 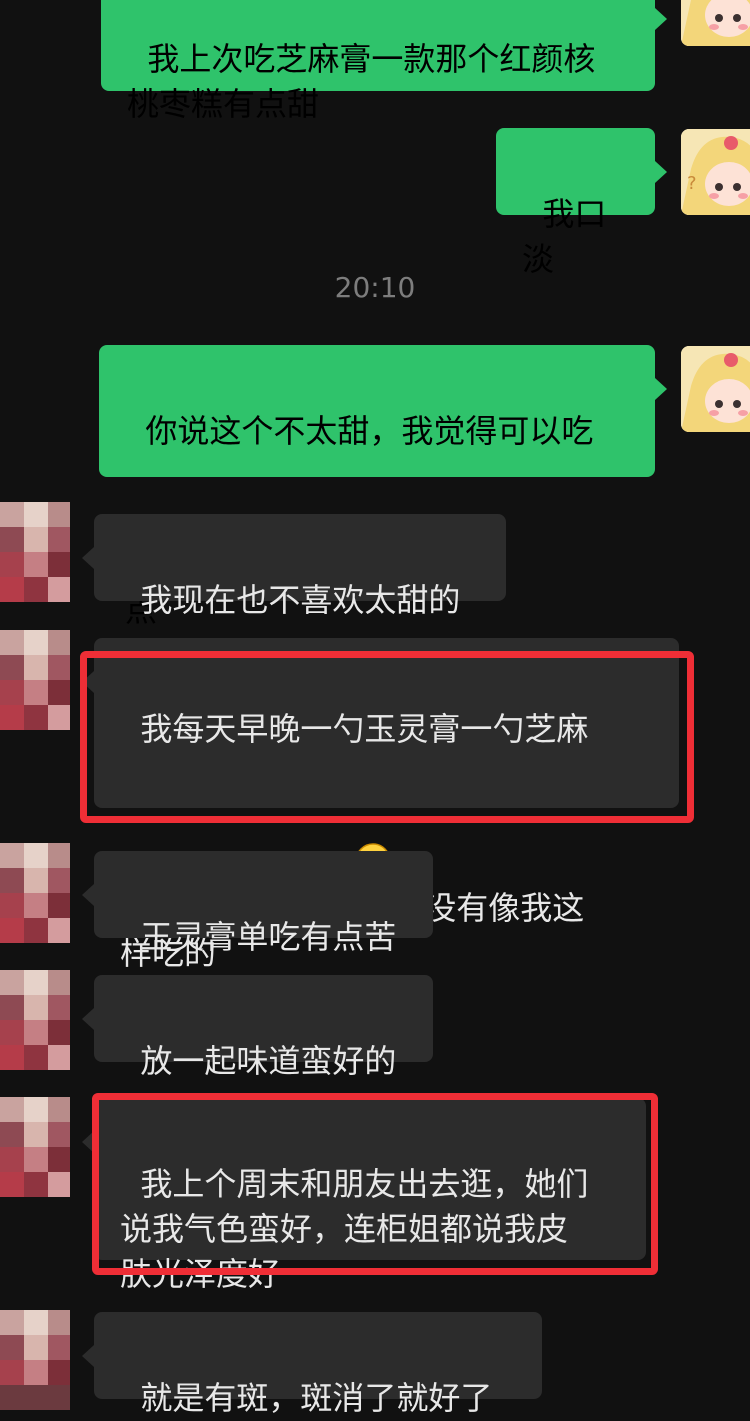 What do you see at coordinates (318, 1364) in the screenshot?
I see `incoming-message: 就是有斑，斑消了就好了` at bounding box center [318, 1364].